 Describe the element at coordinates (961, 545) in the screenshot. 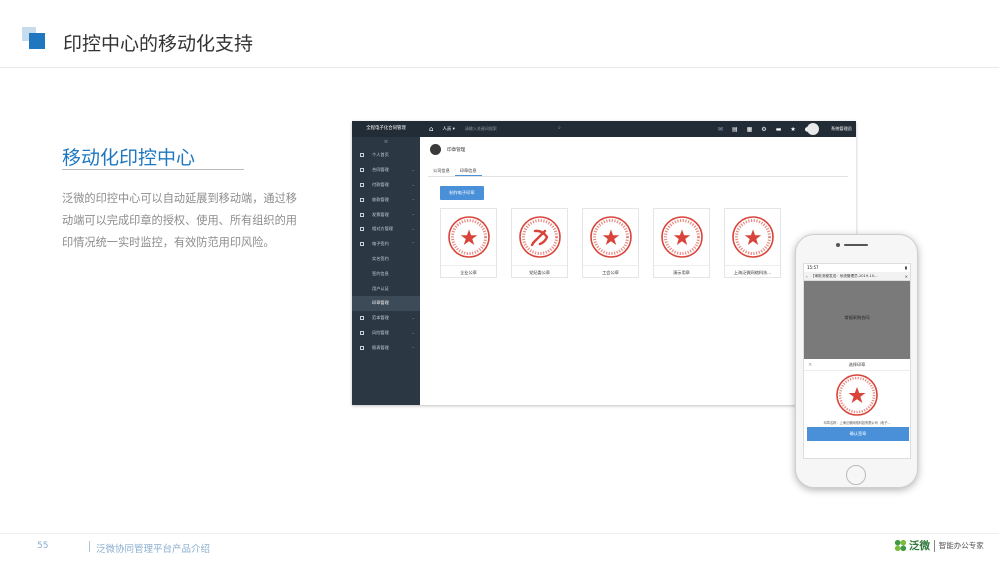

I see `brand-slogan: 智能办公专家` at that location.